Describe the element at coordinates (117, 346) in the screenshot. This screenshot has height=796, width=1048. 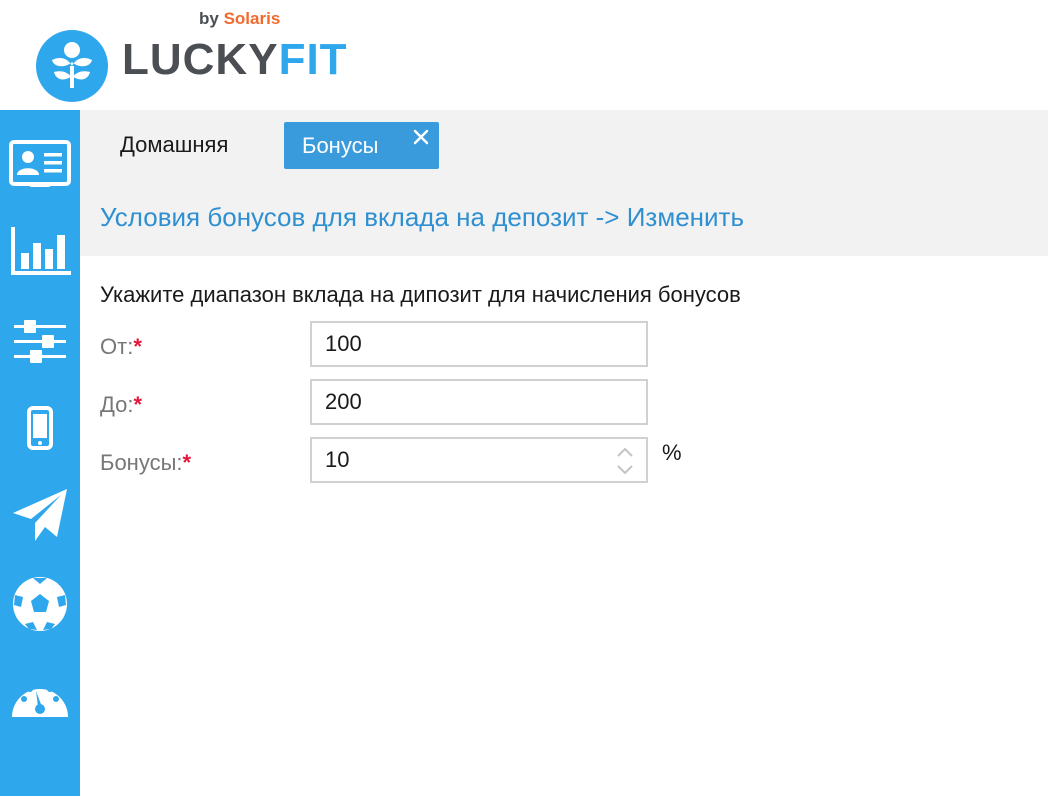
I see `from-label-text: От:` at that location.